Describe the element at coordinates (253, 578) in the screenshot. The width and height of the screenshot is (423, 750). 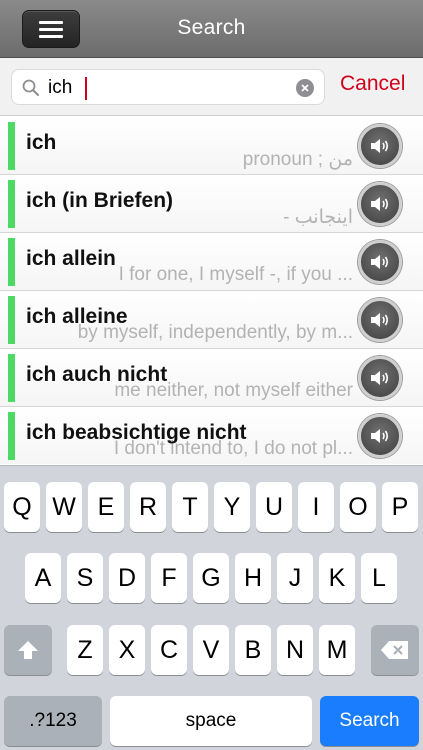
I see `key-h: H` at that location.